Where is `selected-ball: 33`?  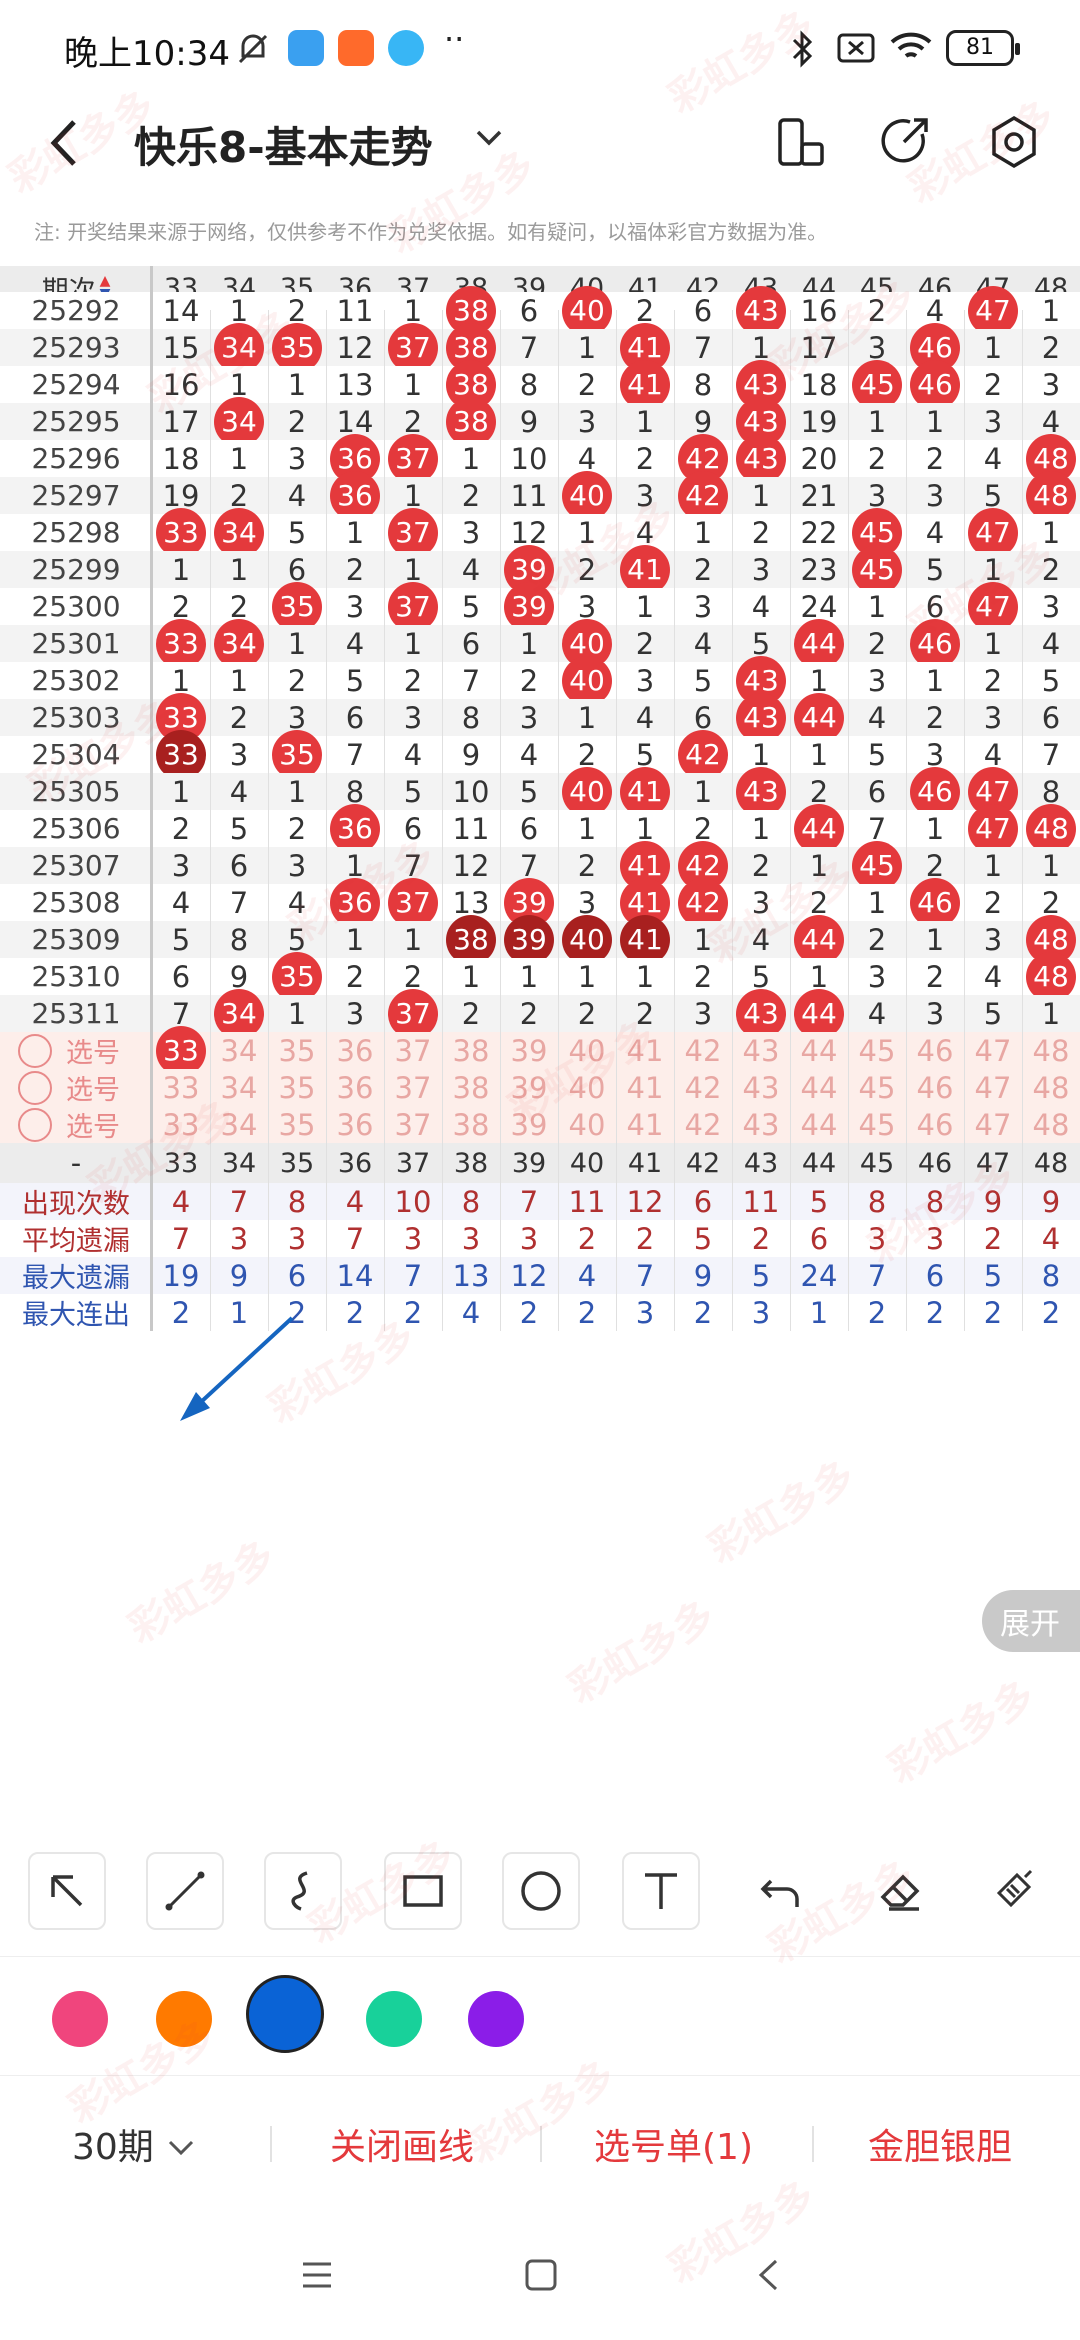
selected-ball: 33 is located at coordinates (181, 1050).